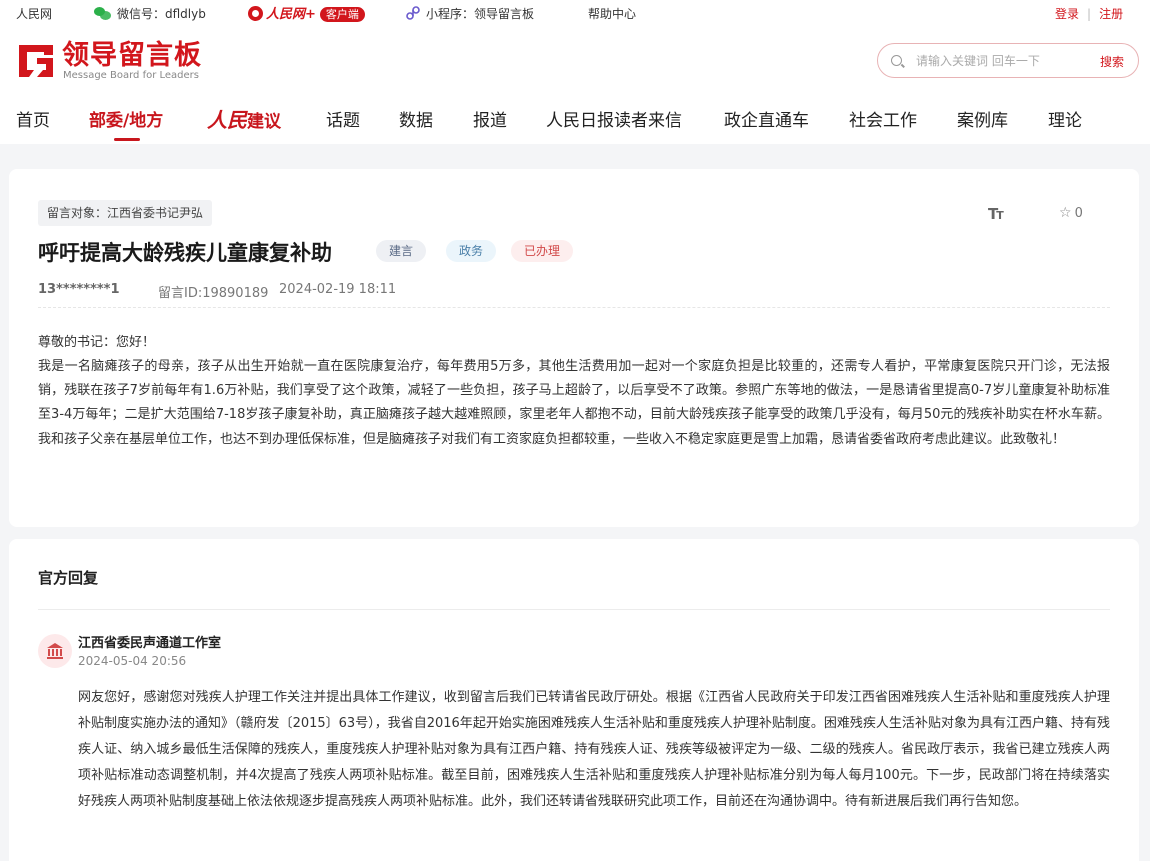 The image size is (1150, 861). I want to click on rmw-logo-icon, so click(255, 13).